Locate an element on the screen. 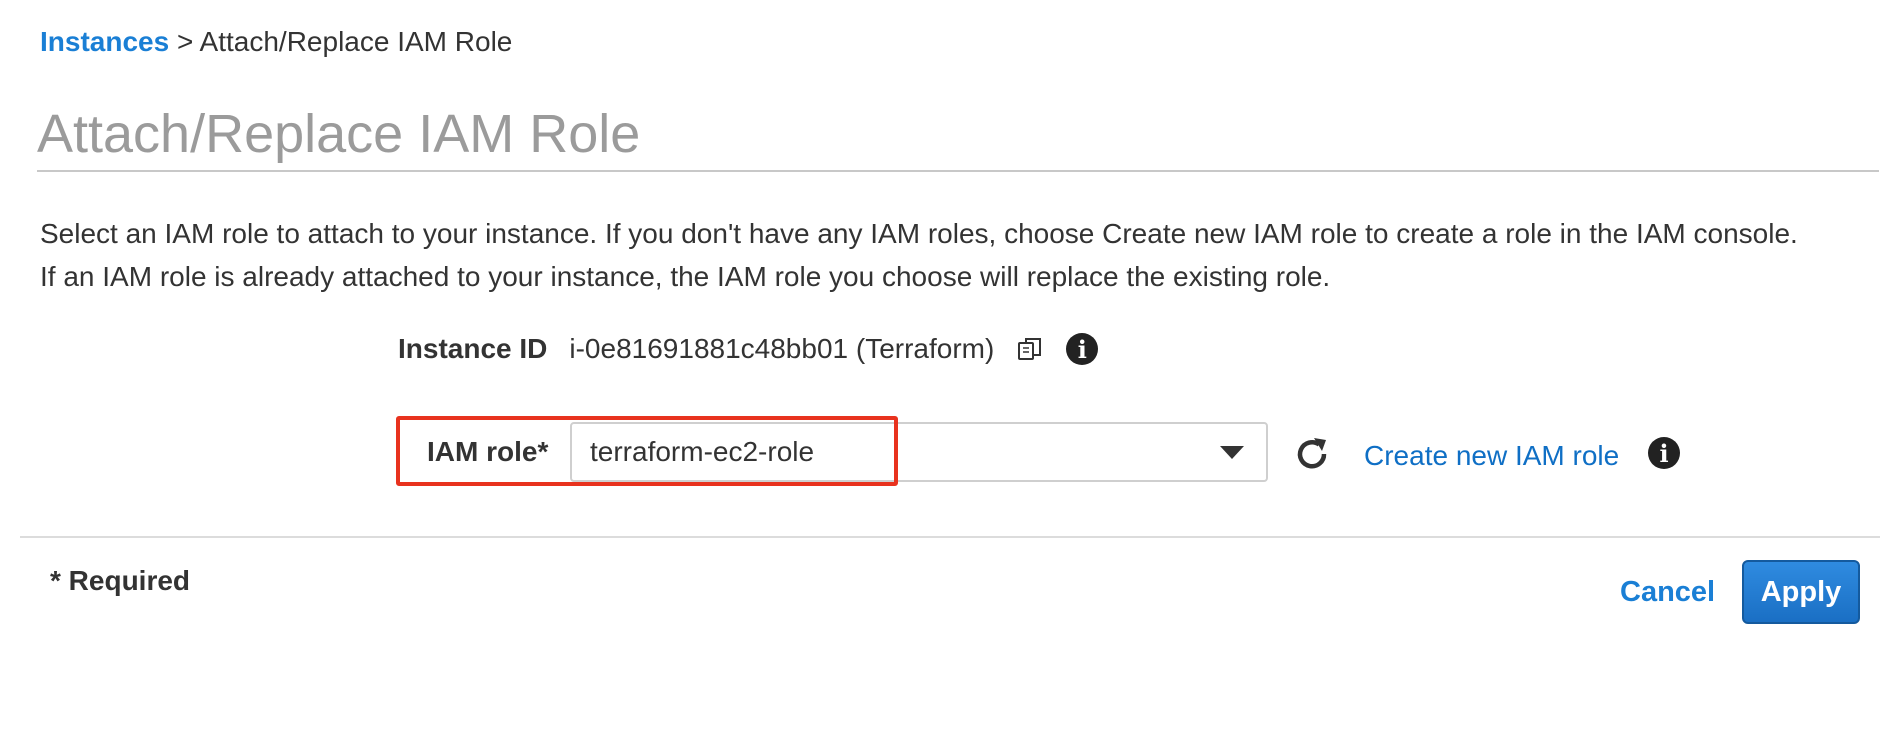 The height and width of the screenshot is (754, 1896). breadcrumb-current: Attach/Replace IAM Role is located at coordinates (356, 41).